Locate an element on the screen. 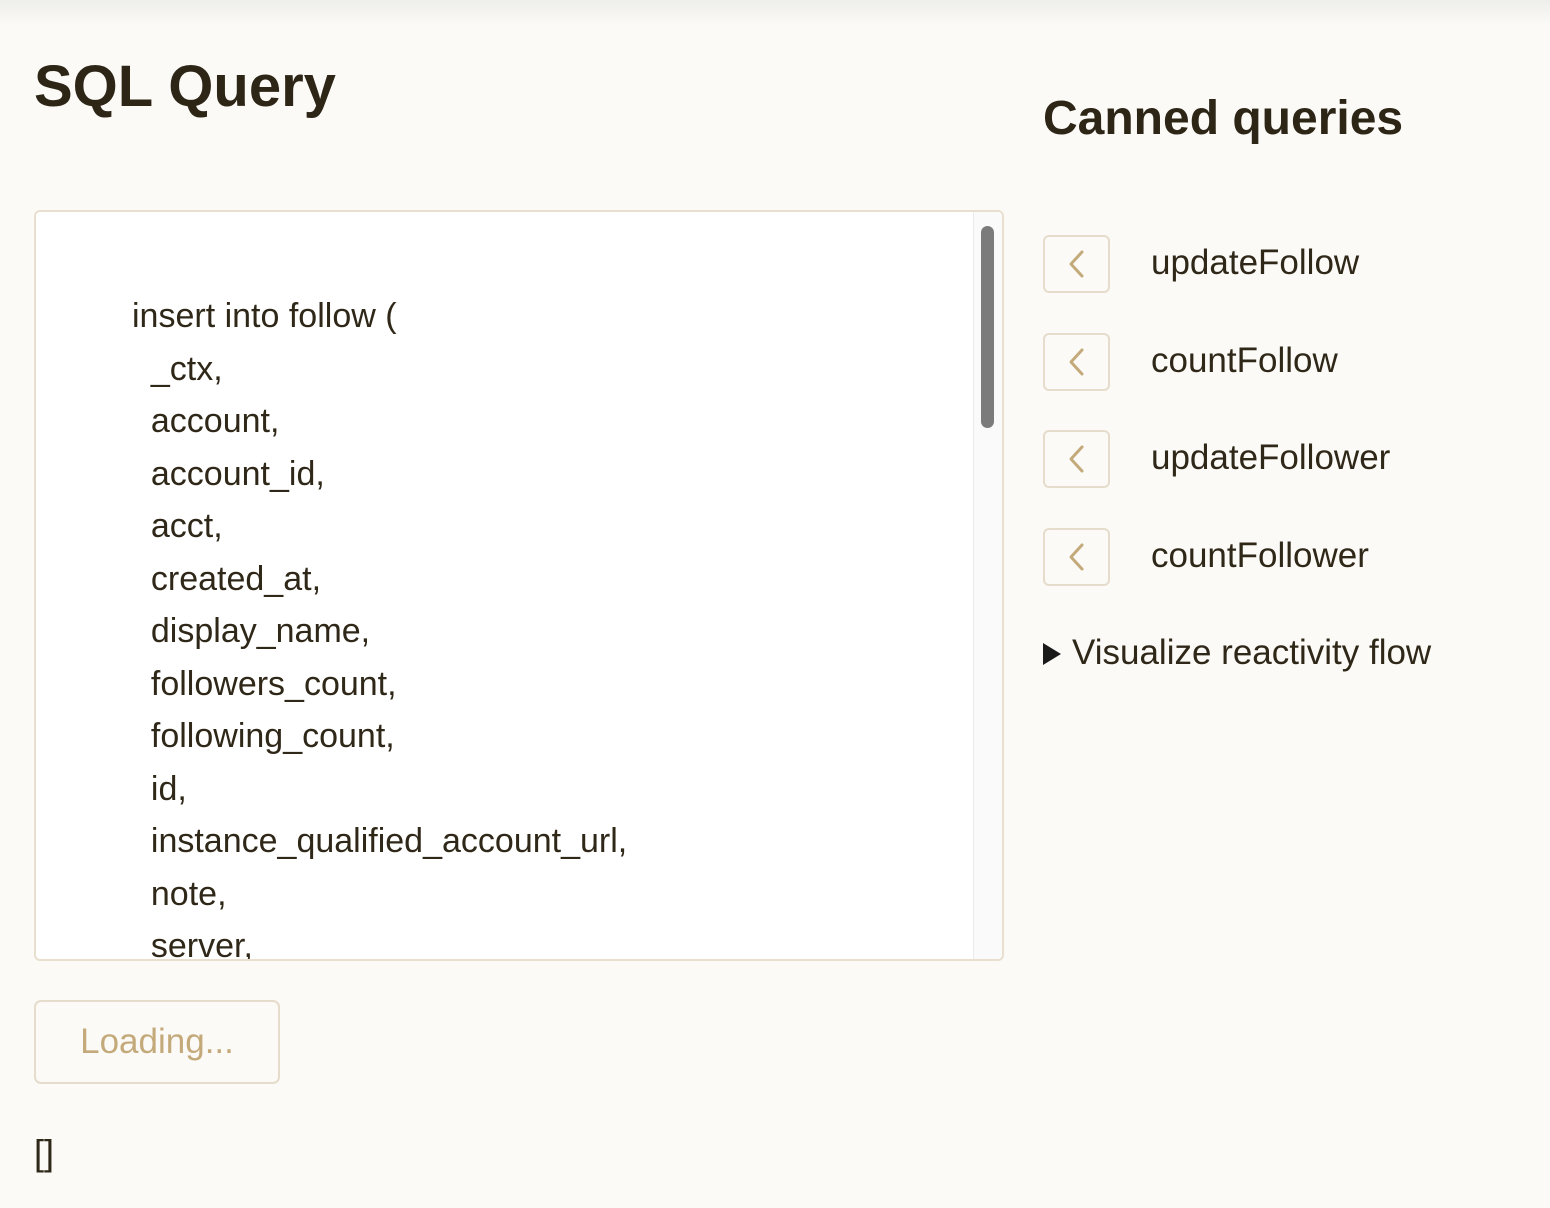 This screenshot has height=1208, width=1550. canned-query-name: countFollower is located at coordinates (1260, 555).